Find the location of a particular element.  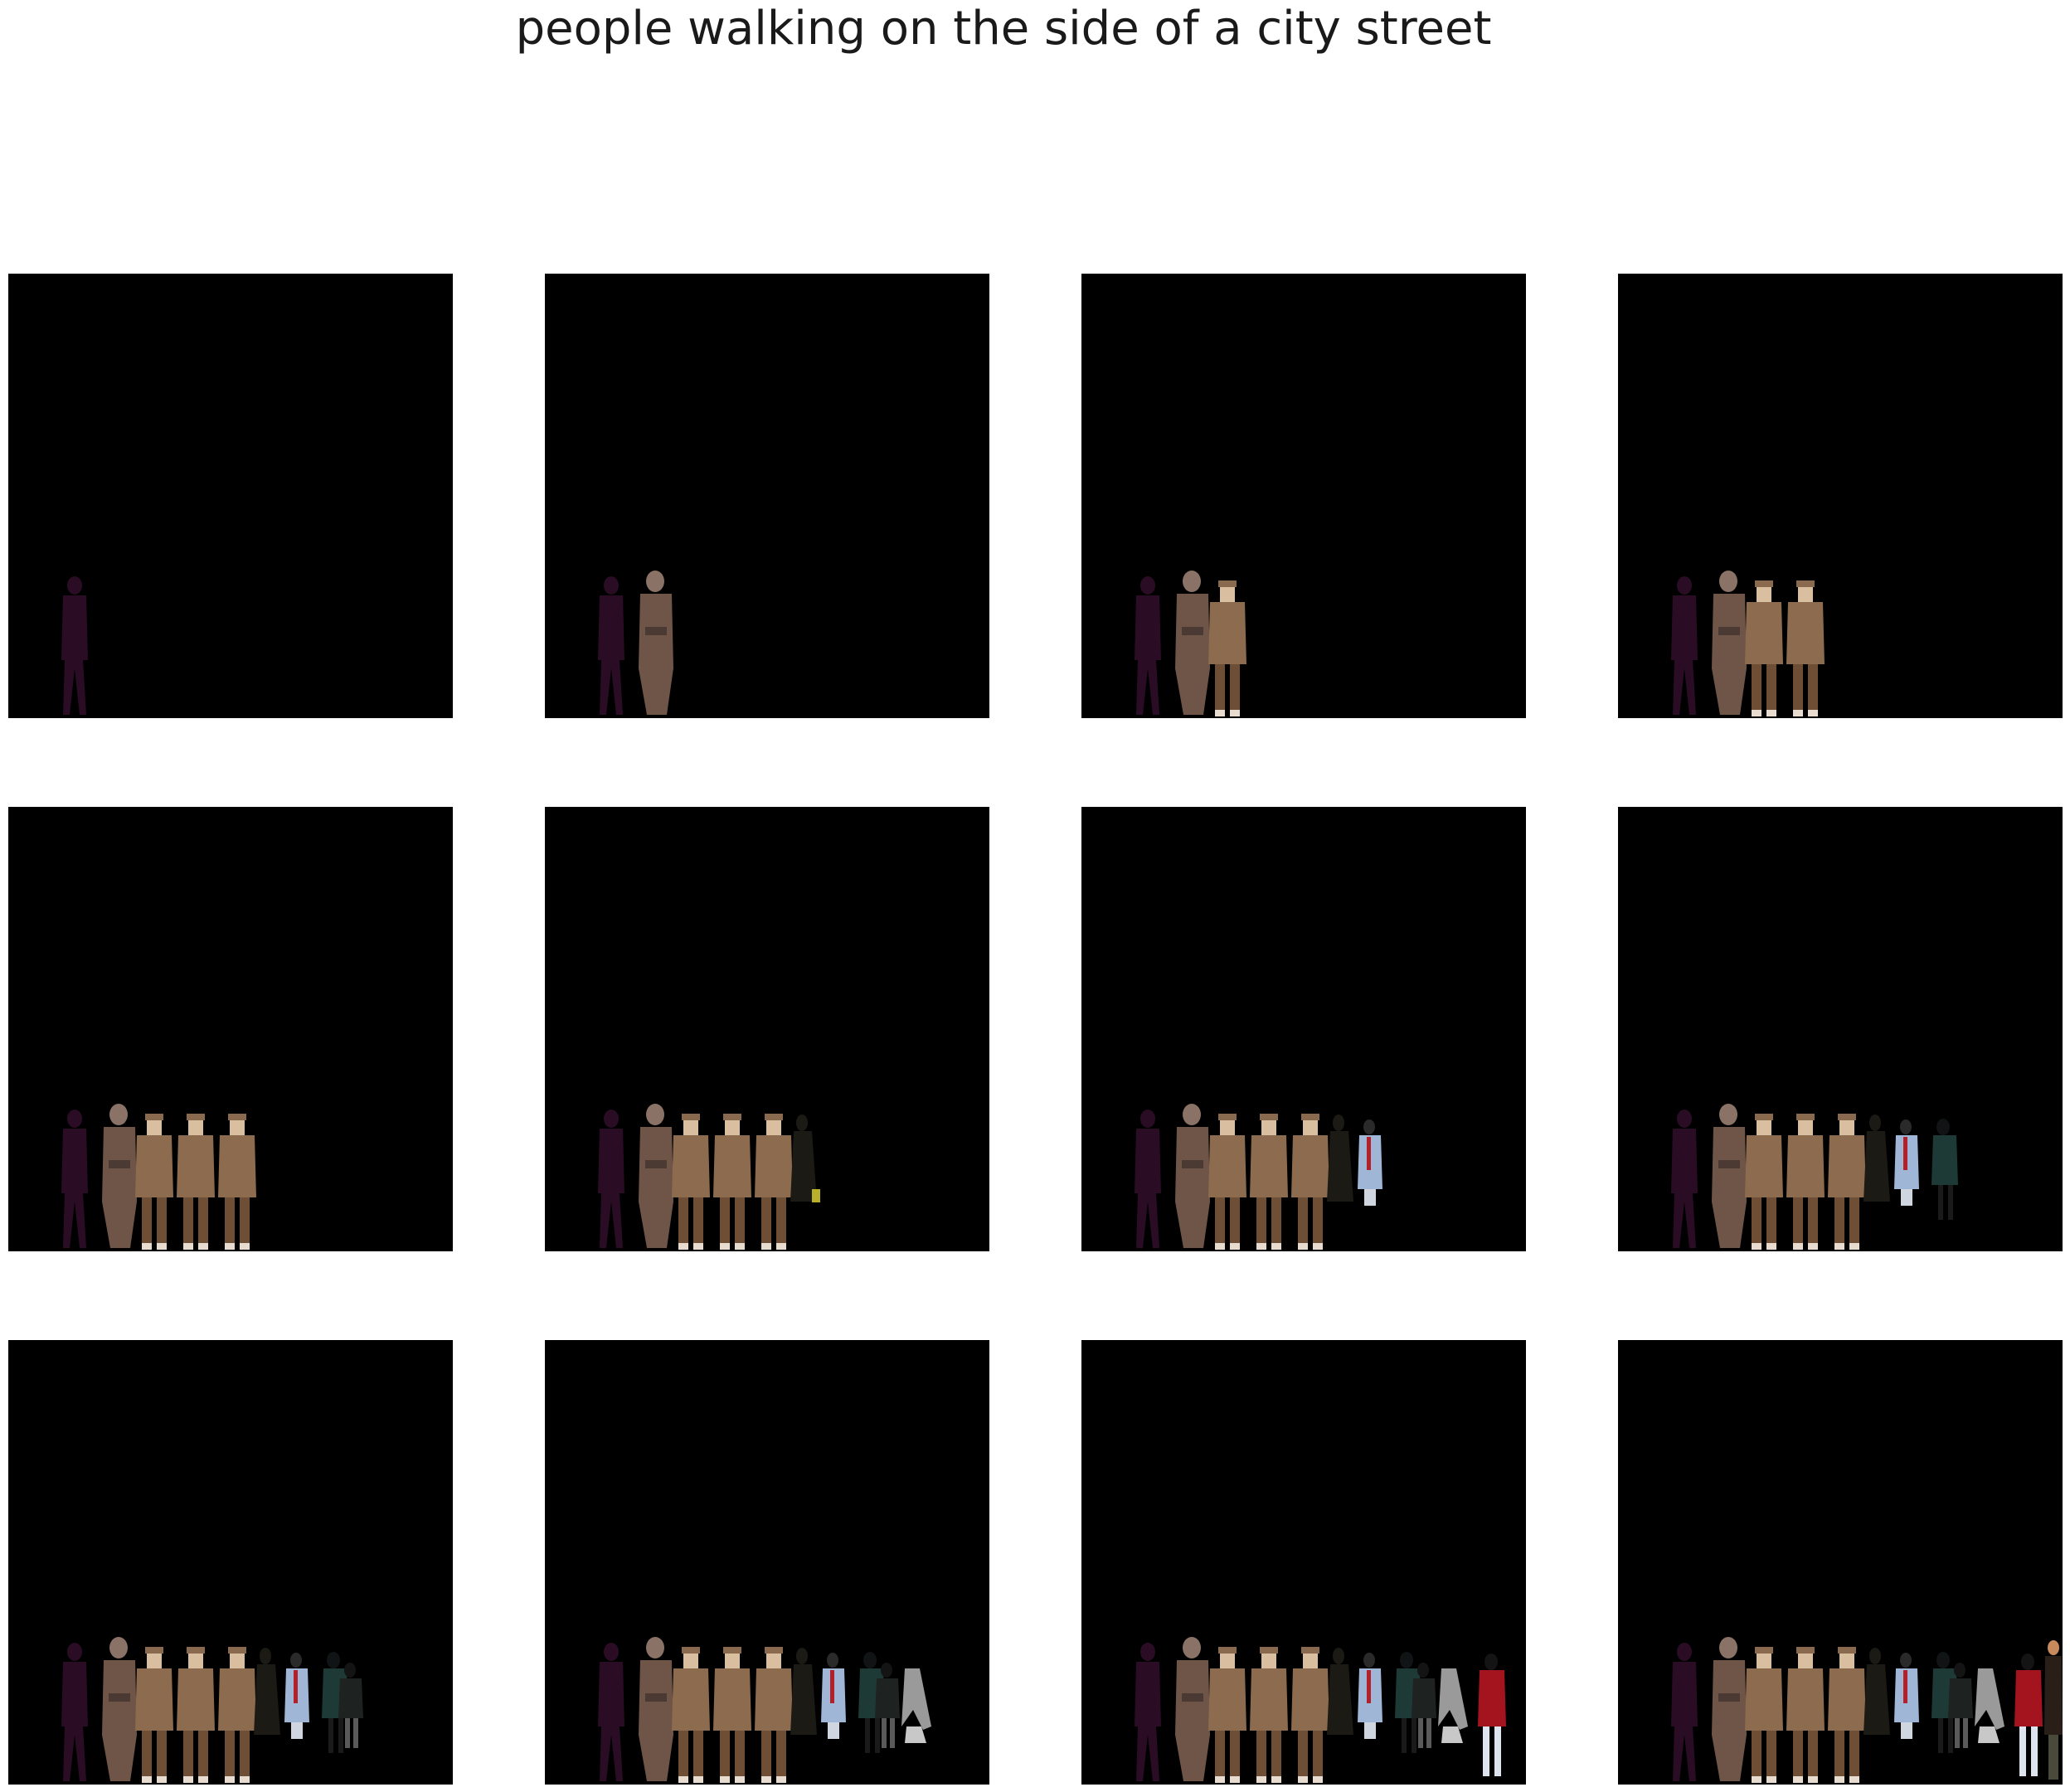

teal-walker-figure is located at coordinates (1945, 1169).